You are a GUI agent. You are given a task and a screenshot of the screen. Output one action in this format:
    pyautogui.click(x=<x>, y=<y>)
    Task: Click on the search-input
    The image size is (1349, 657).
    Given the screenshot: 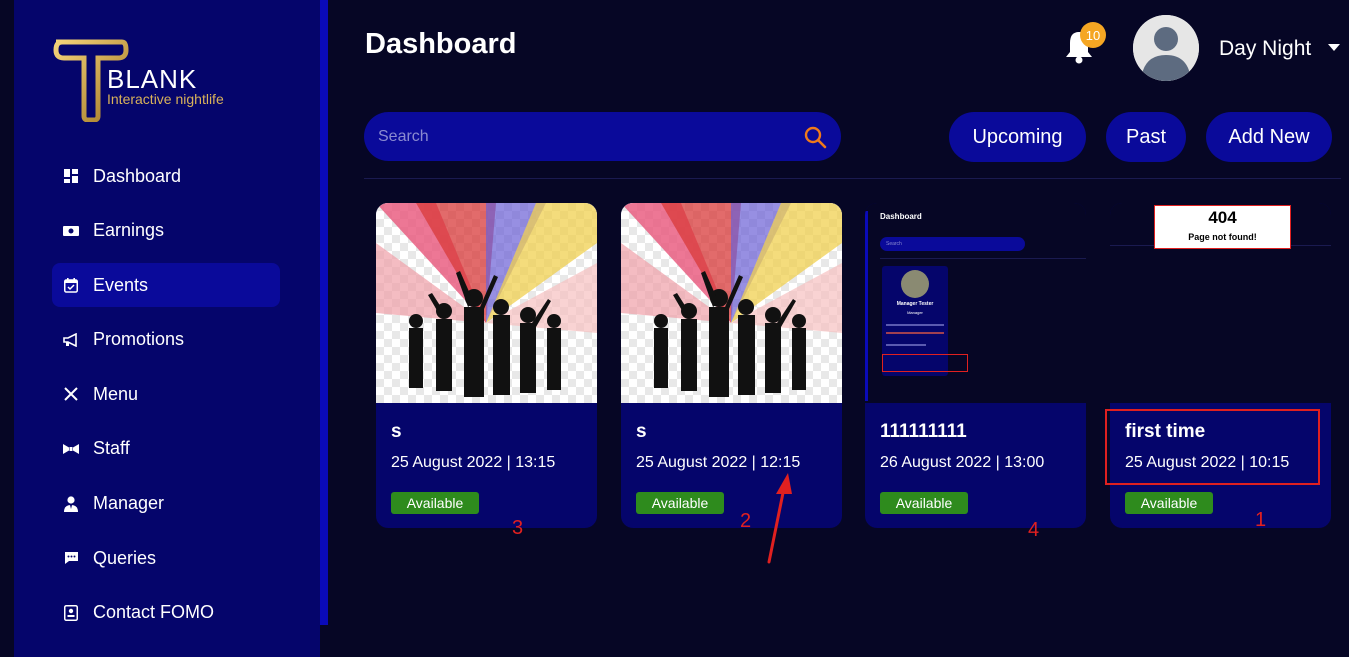 What is the action you would take?
    pyautogui.click(x=590, y=136)
    